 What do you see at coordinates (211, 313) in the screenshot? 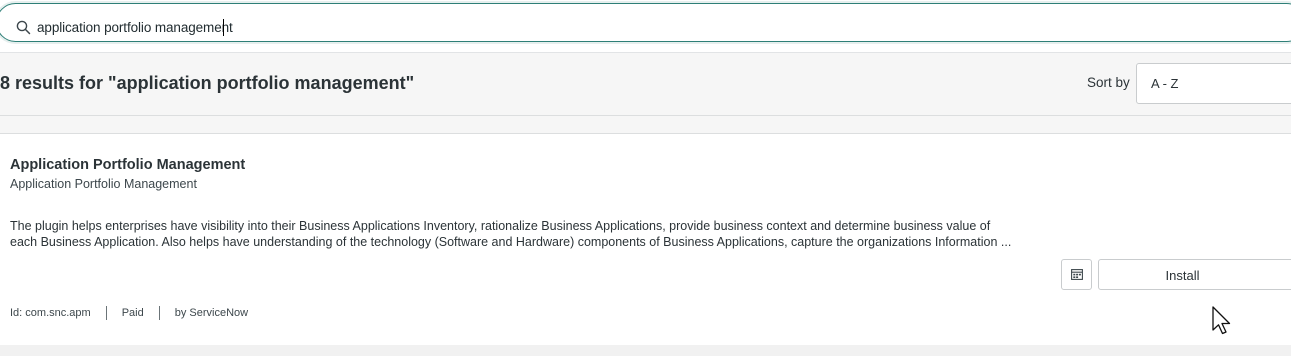
I see `vendor-label: by ServiceNow` at bounding box center [211, 313].